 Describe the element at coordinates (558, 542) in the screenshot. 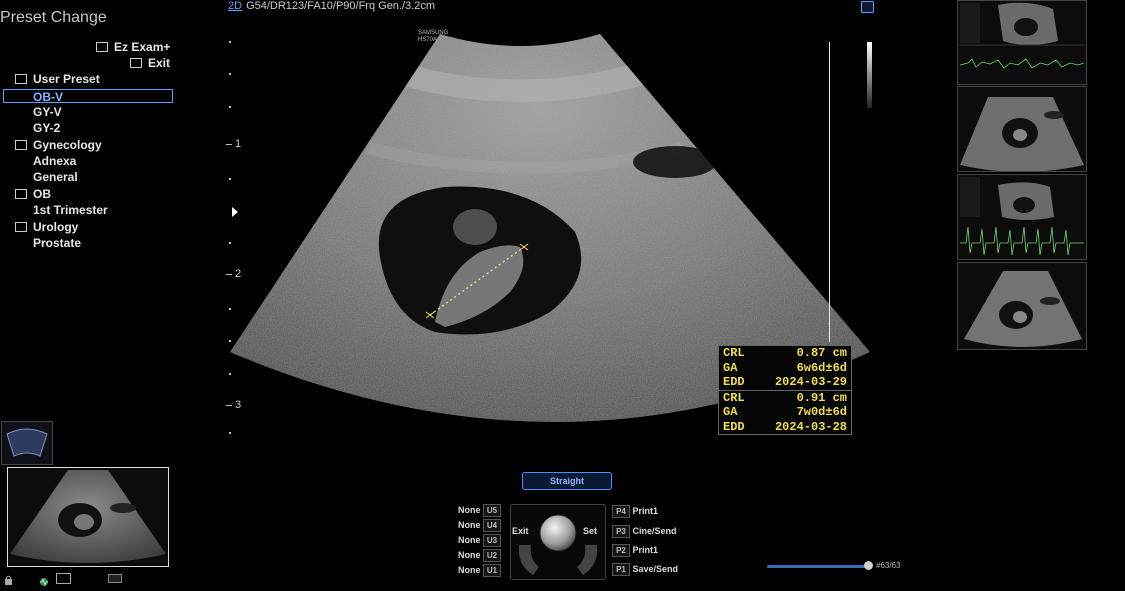

I see `trackball-control` at that location.